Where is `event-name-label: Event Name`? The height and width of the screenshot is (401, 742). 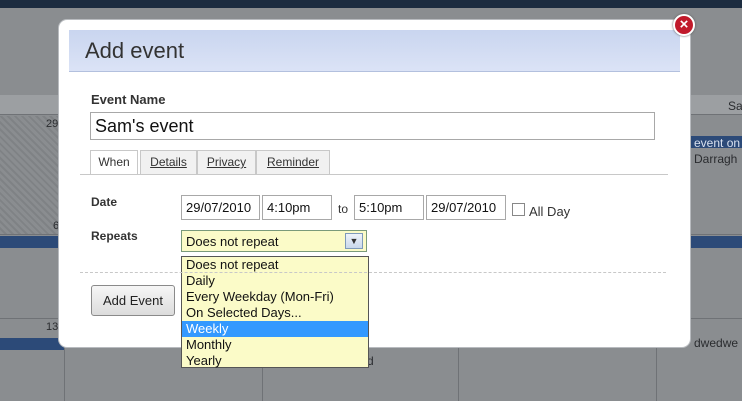
event-name-label: Event Name is located at coordinates (128, 99).